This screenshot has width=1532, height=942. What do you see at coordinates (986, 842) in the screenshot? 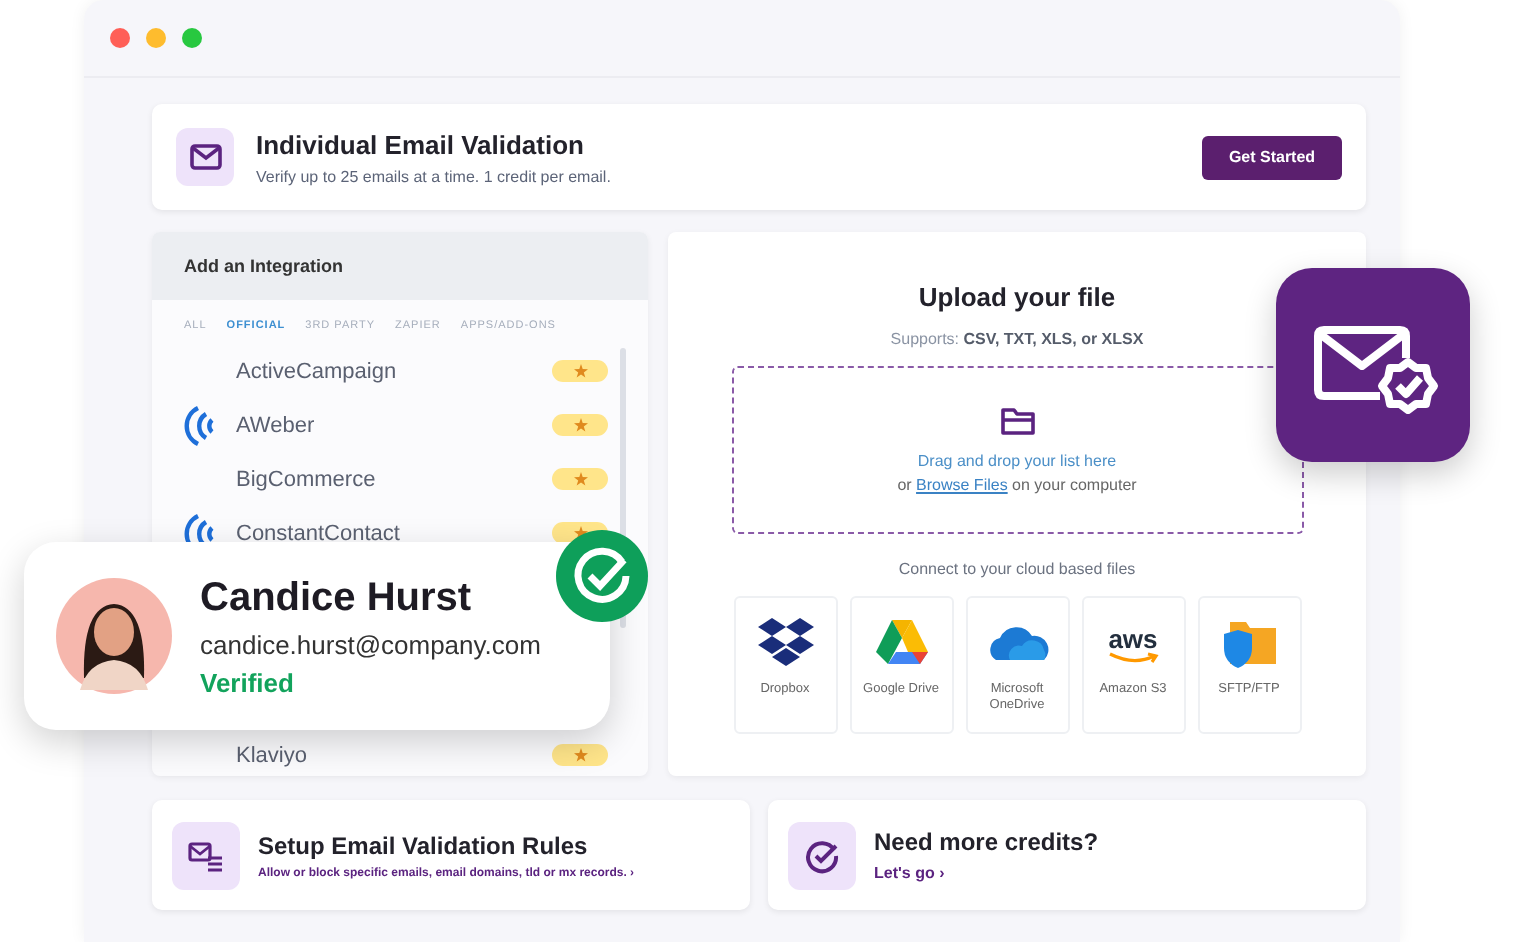
I see `card-title: Need more credits?` at bounding box center [986, 842].